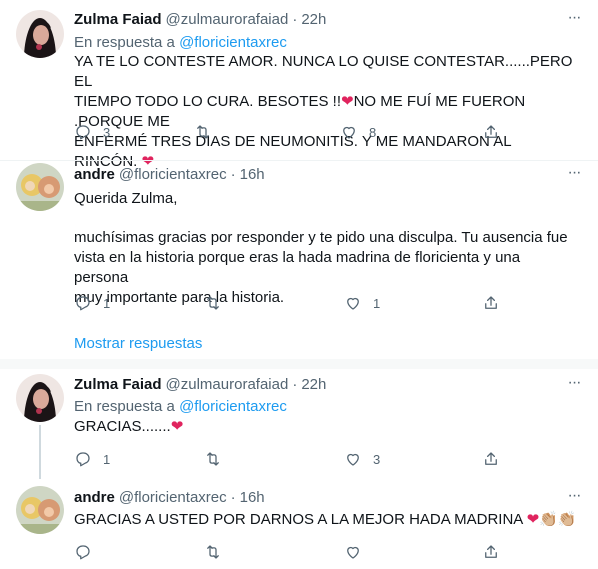 The width and height of the screenshot is (598, 569). I want to click on section-separator, so click(299, 364).